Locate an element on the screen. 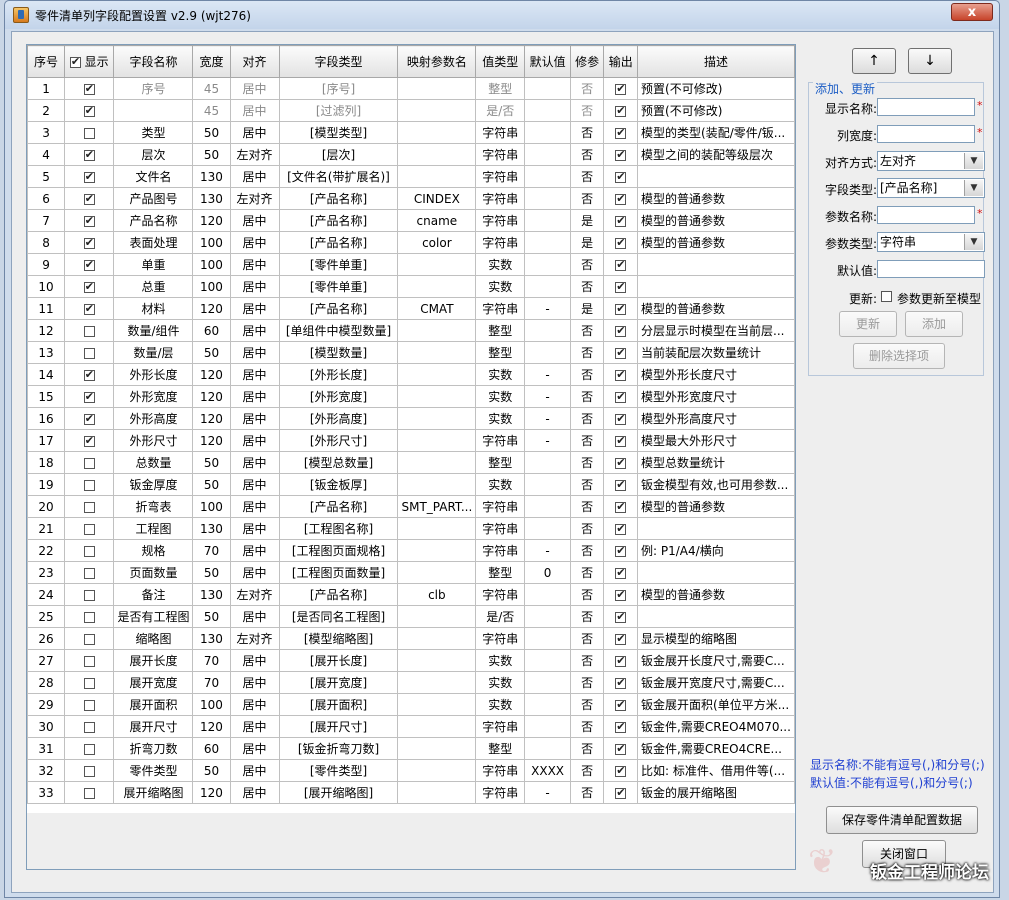  cell-width: 70 is located at coordinates (211, 660).